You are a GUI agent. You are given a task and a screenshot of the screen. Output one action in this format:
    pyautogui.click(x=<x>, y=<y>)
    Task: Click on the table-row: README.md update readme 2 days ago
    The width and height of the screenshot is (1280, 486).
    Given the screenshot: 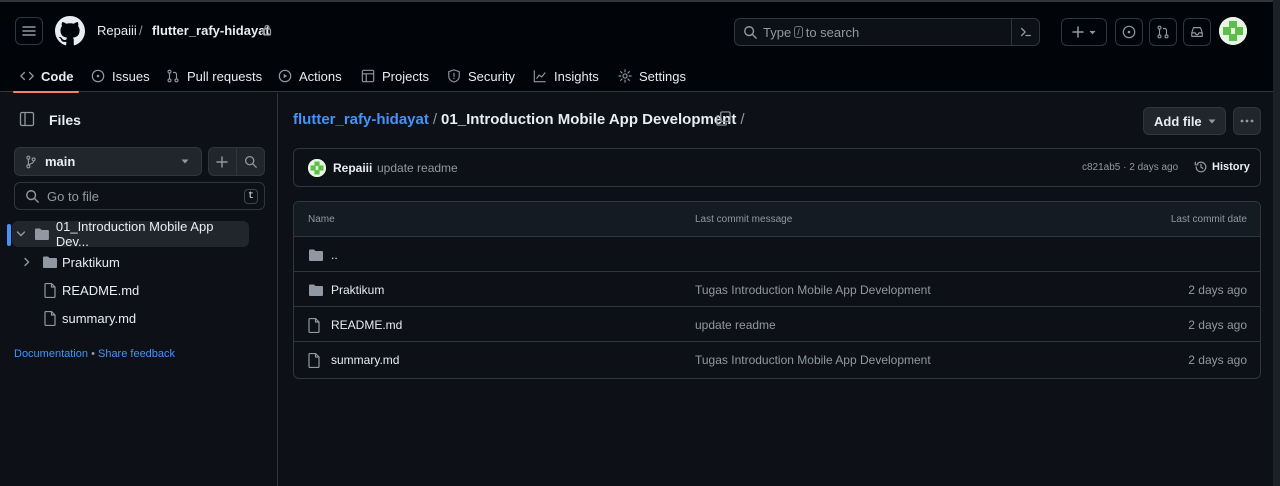 What is the action you would take?
    pyautogui.click(x=777, y=324)
    